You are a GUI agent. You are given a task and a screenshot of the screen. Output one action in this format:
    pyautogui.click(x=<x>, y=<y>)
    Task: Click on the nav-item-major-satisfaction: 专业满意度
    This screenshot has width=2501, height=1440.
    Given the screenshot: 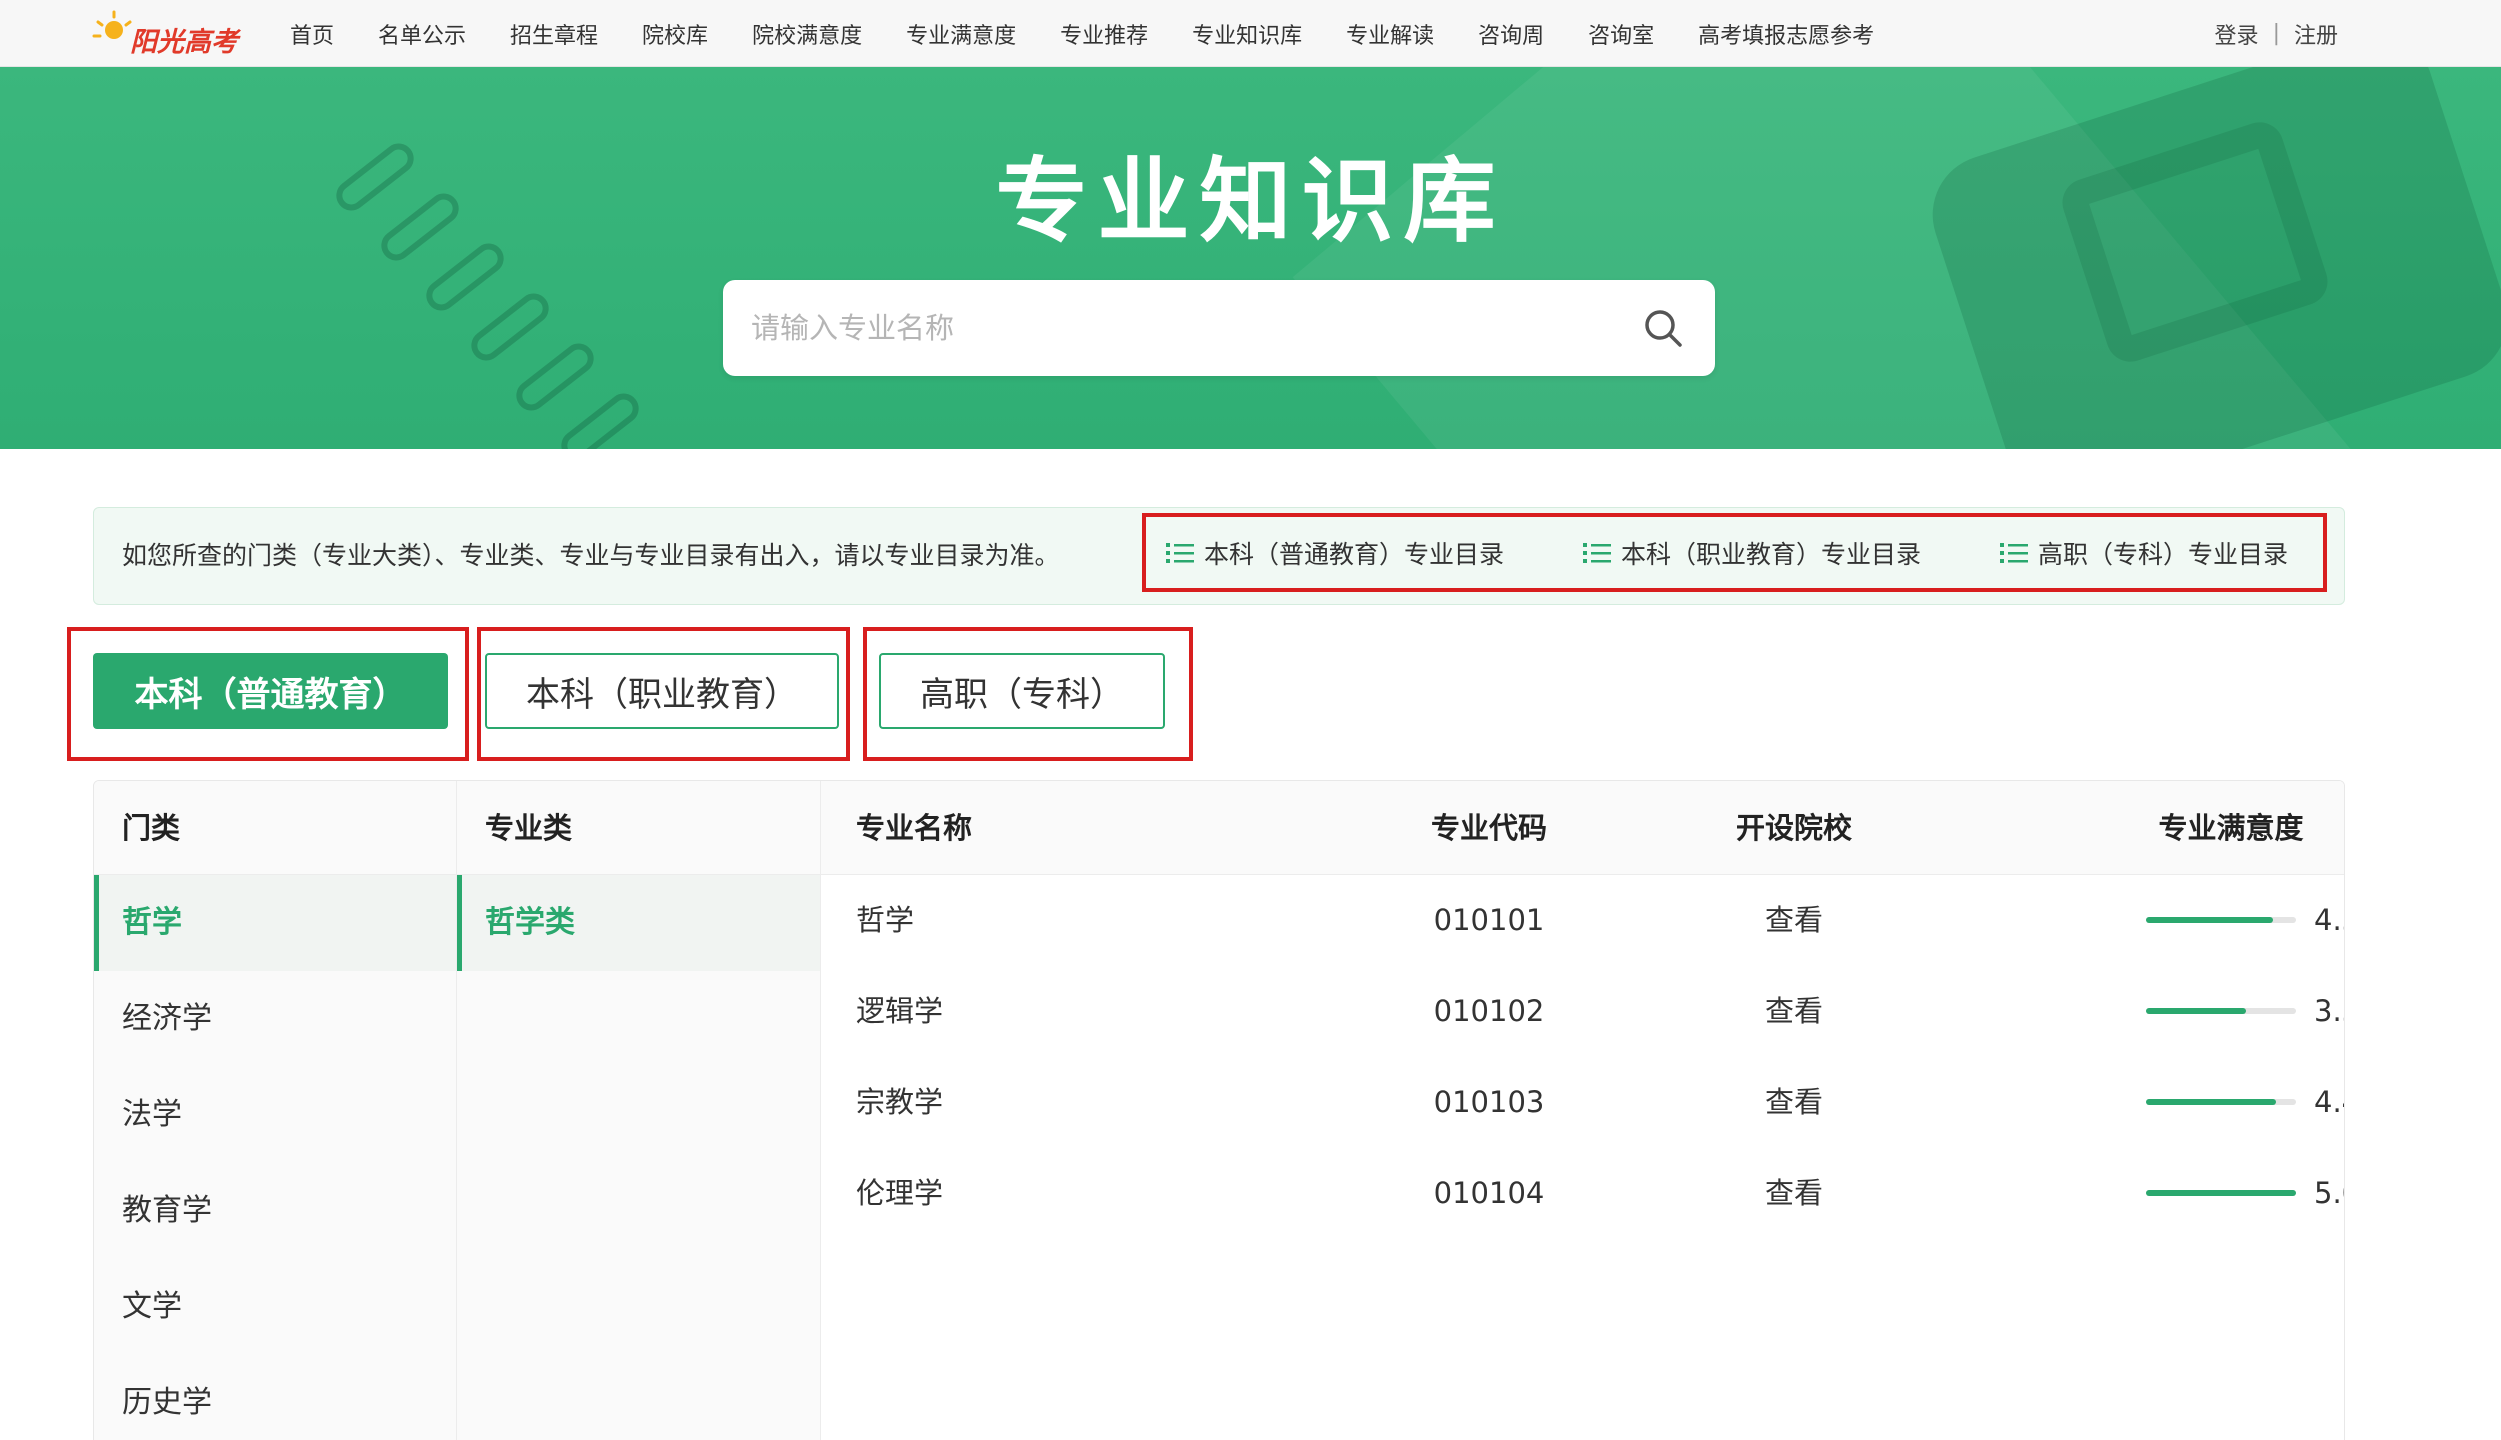 What is the action you would take?
    pyautogui.click(x=961, y=34)
    